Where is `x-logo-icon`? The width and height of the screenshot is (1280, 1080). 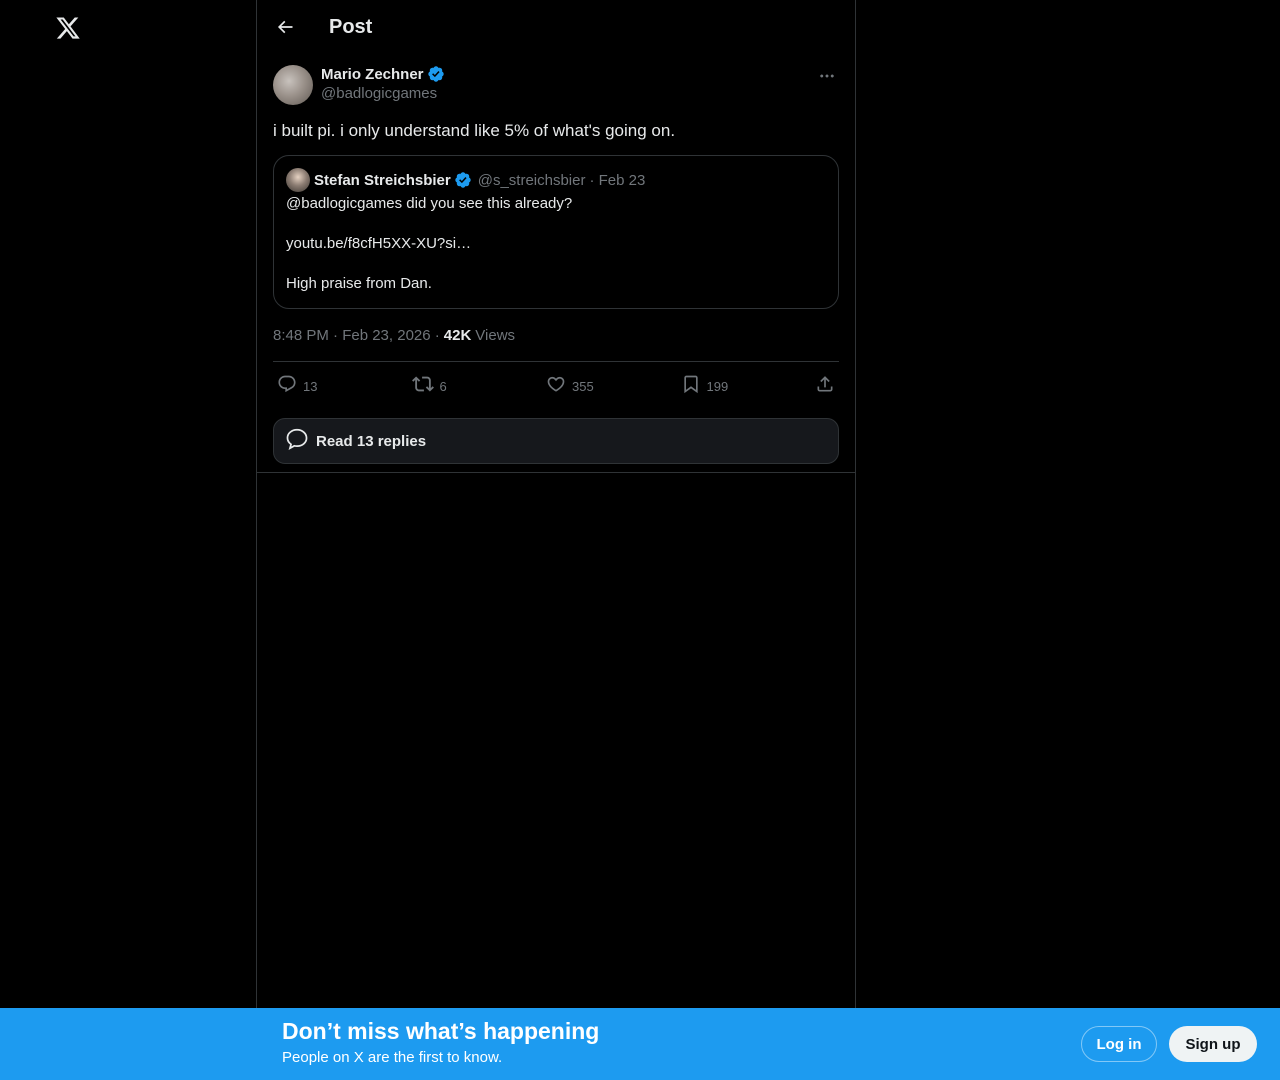 x-logo-icon is located at coordinates (68, 28).